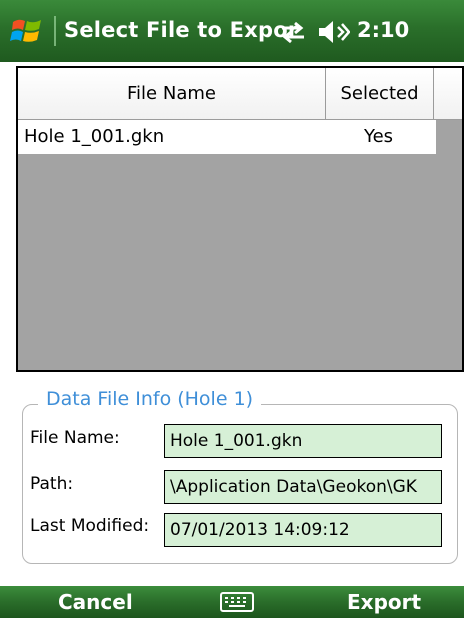  I want to click on table-row: Hole 1_001.gkn Yes, so click(227, 137).